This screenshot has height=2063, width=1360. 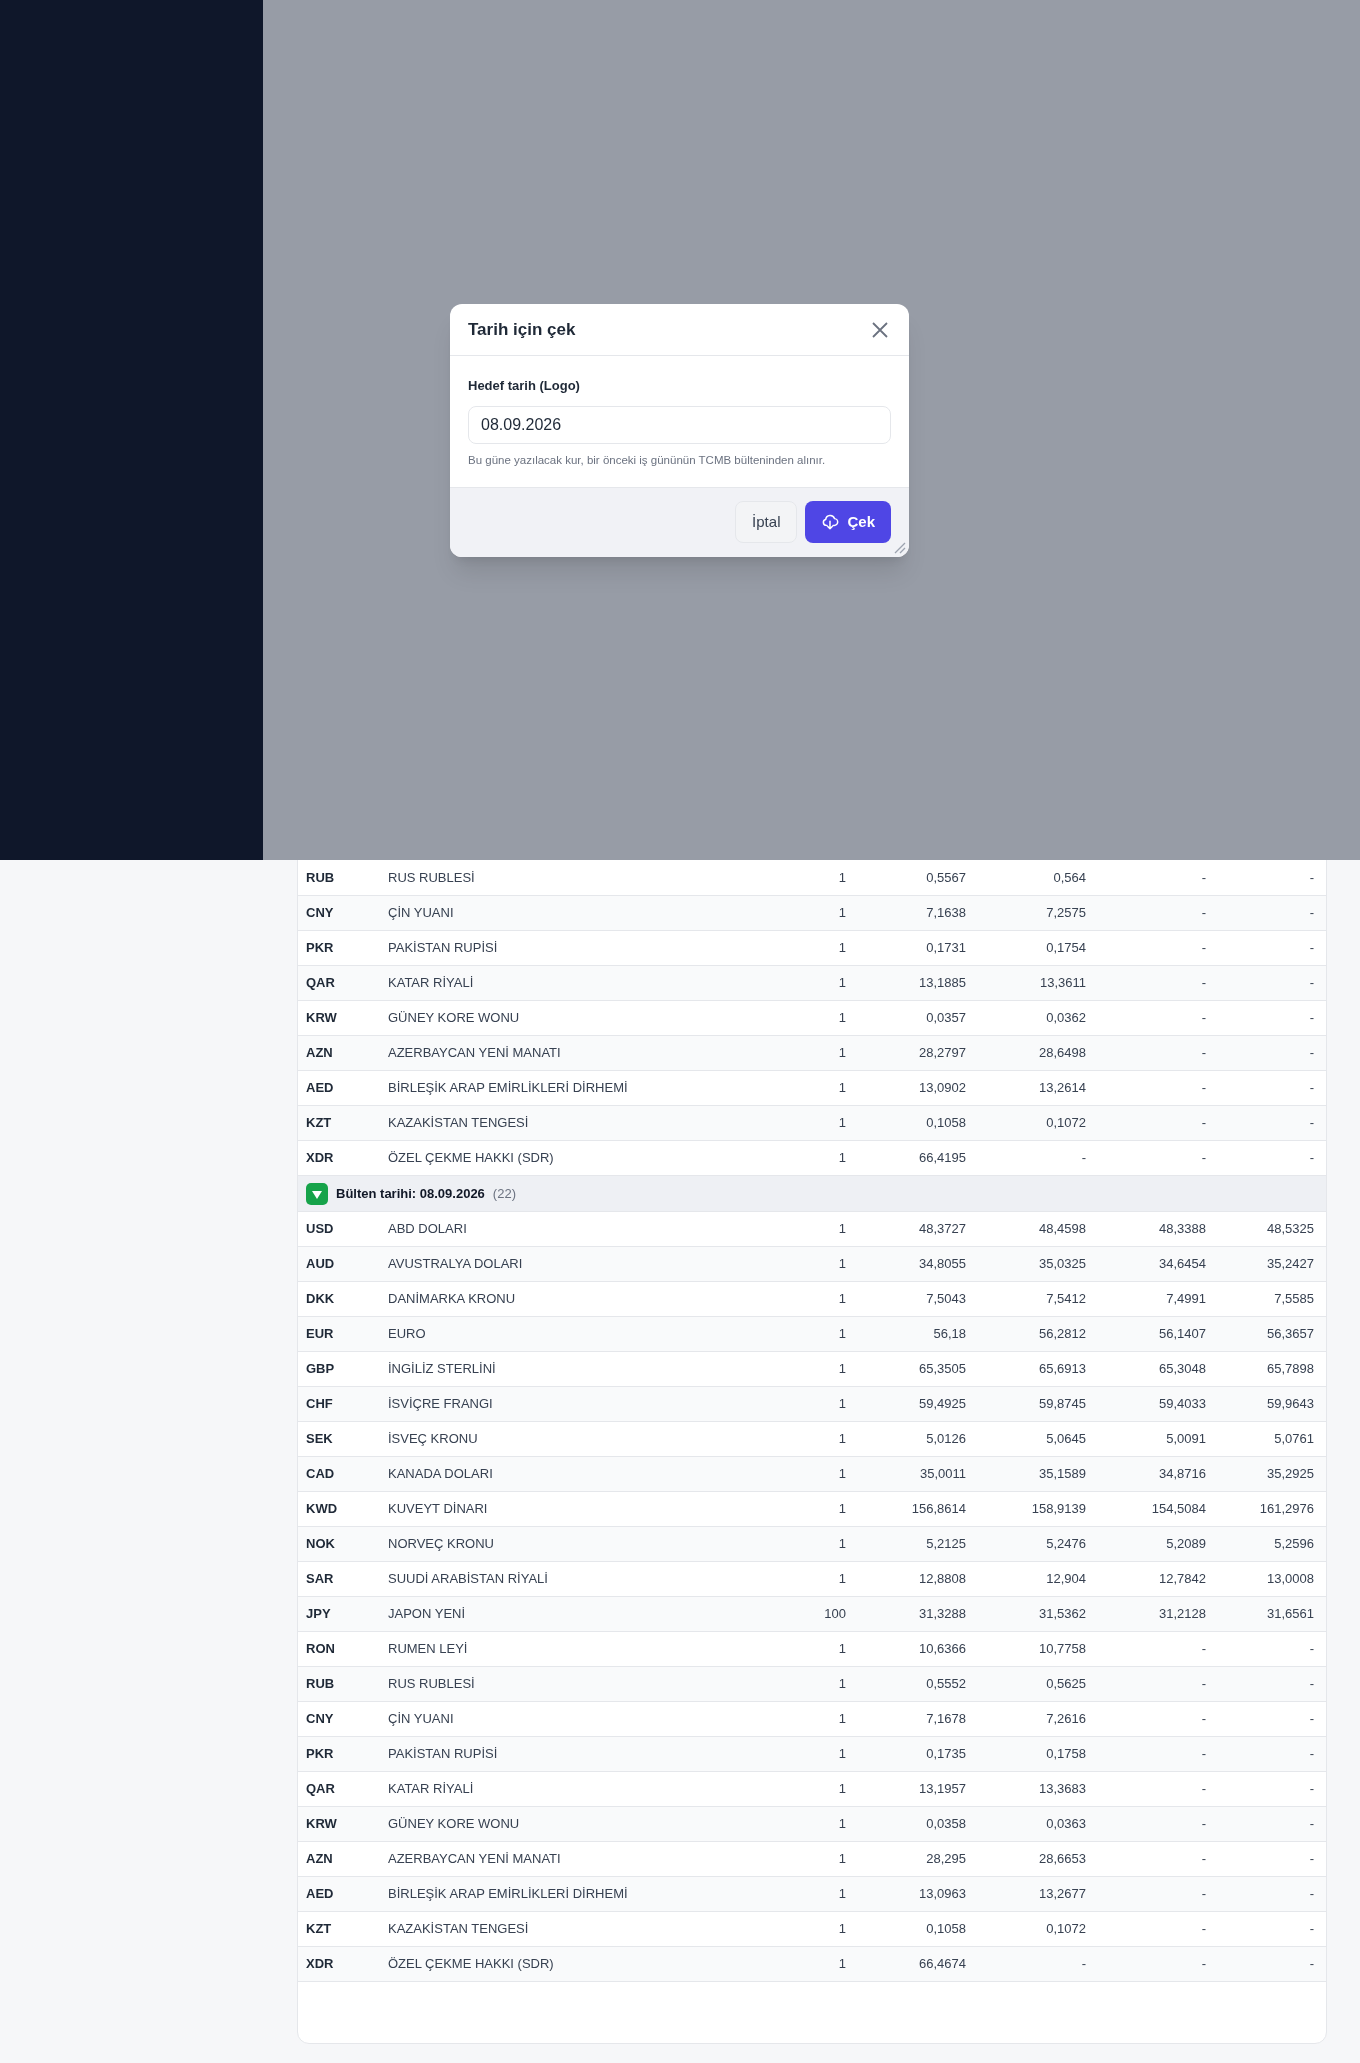 What do you see at coordinates (319, 1404) in the screenshot?
I see `currency-code: CHF` at bounding box center [319, 1404].